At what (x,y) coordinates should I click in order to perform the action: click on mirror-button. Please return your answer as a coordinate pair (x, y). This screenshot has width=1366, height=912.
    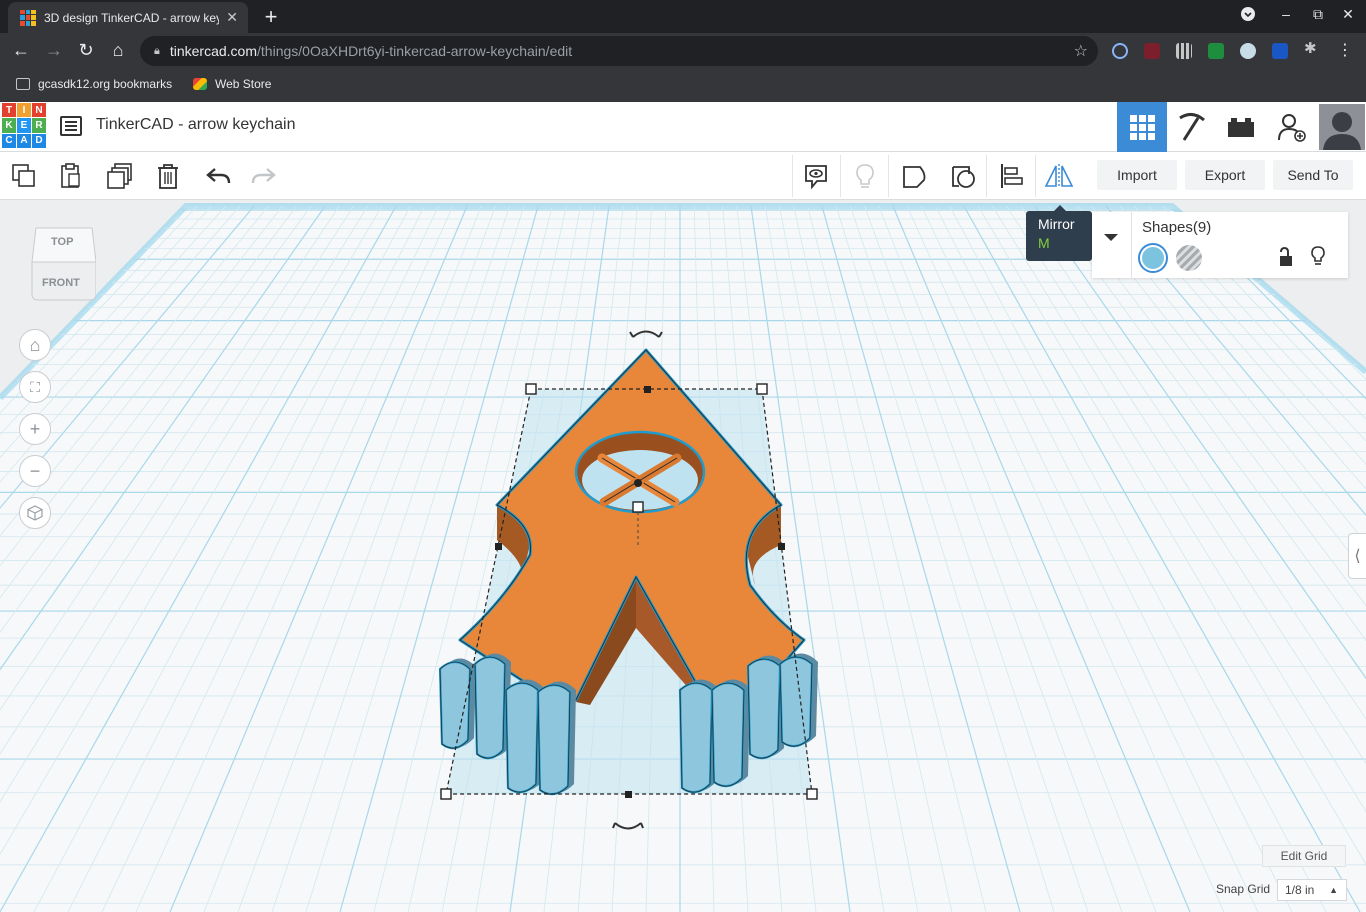
    Looking at the image, I should click on (1059, 176).